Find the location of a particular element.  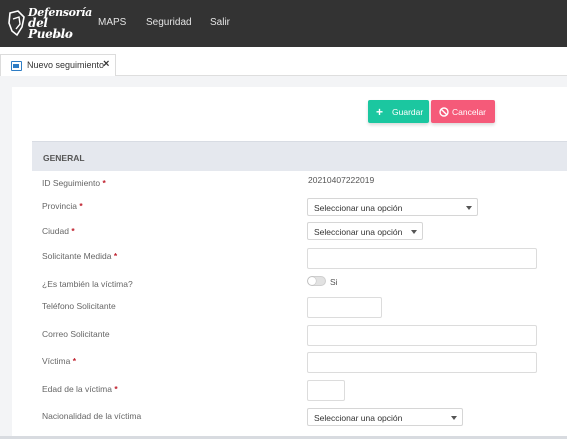

defensoria-logo: Defensoría del Pueblo ECUADOR is located at coordinates (49, 24).